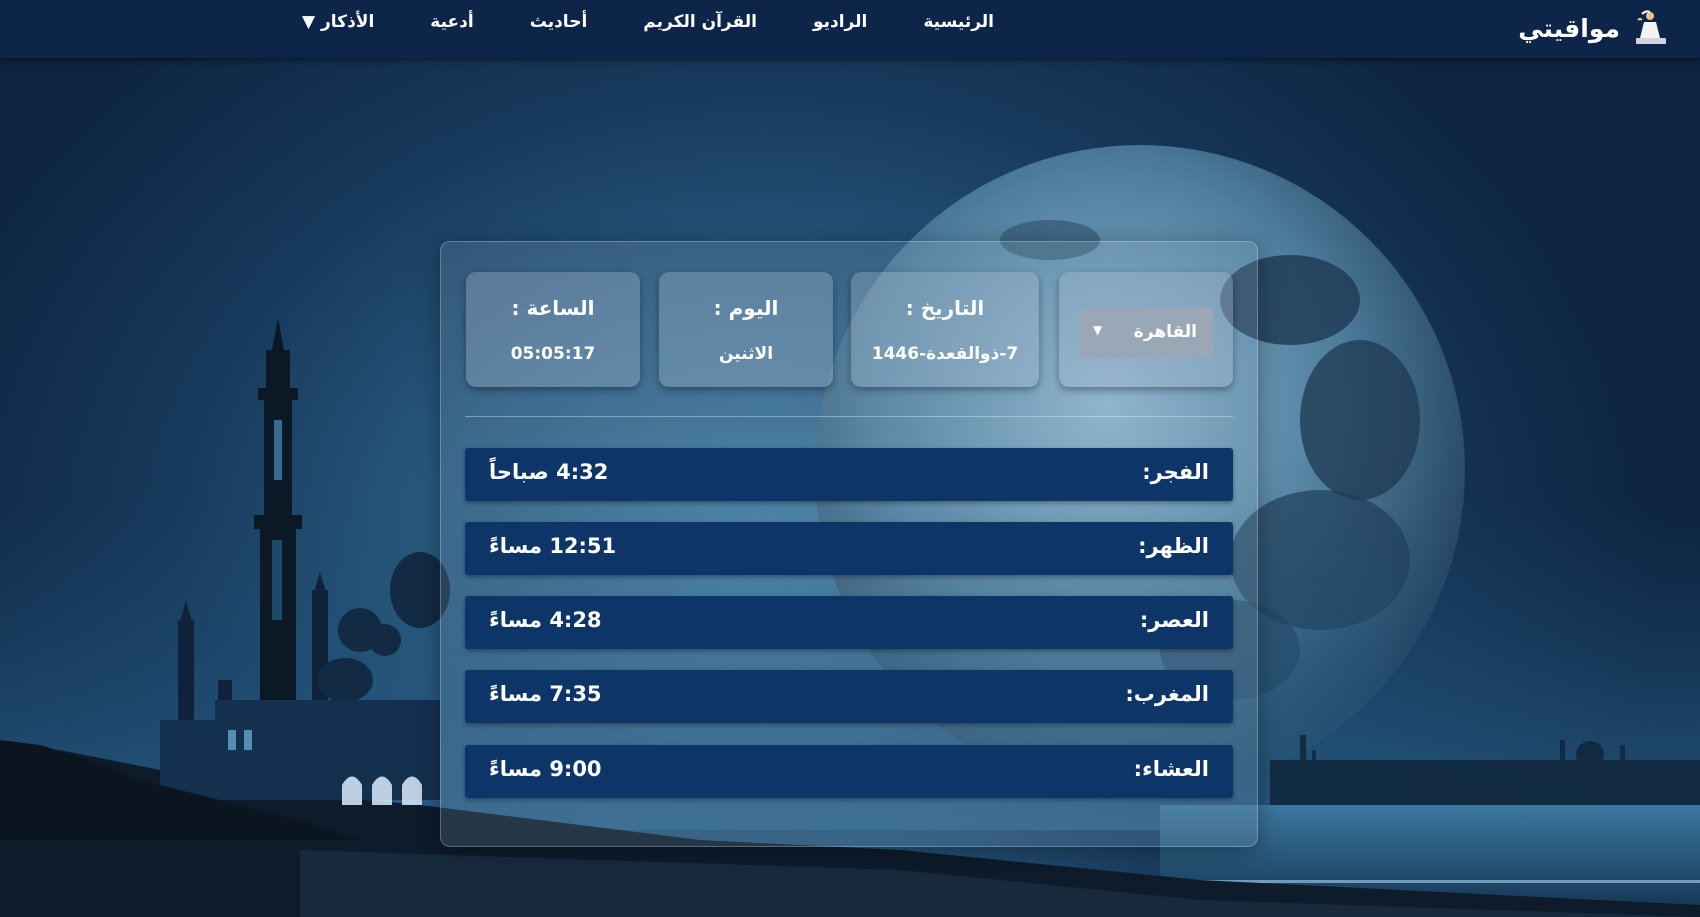  I want to click on day-box: اليوم : الاثنين, so click(746, 329).